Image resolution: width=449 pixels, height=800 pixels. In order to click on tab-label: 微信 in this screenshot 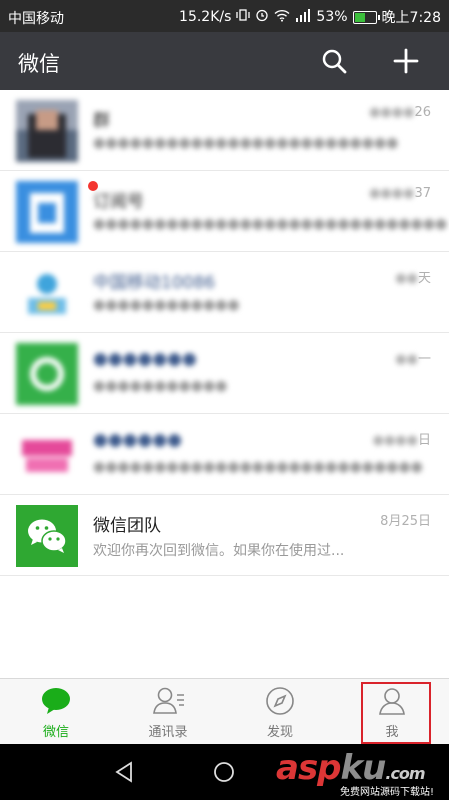, I will do `click(55, 732)`.